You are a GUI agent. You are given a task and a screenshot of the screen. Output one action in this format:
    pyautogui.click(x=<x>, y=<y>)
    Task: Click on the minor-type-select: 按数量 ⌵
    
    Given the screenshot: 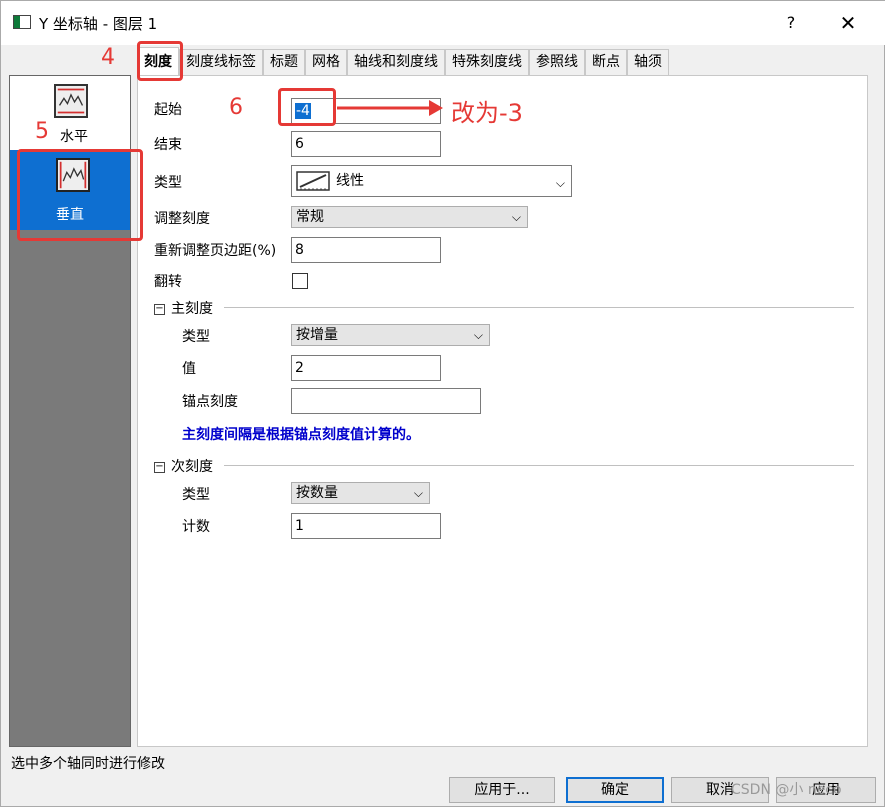 What is the action you would take?
    pyautogui.click(x=360, y=493)
    